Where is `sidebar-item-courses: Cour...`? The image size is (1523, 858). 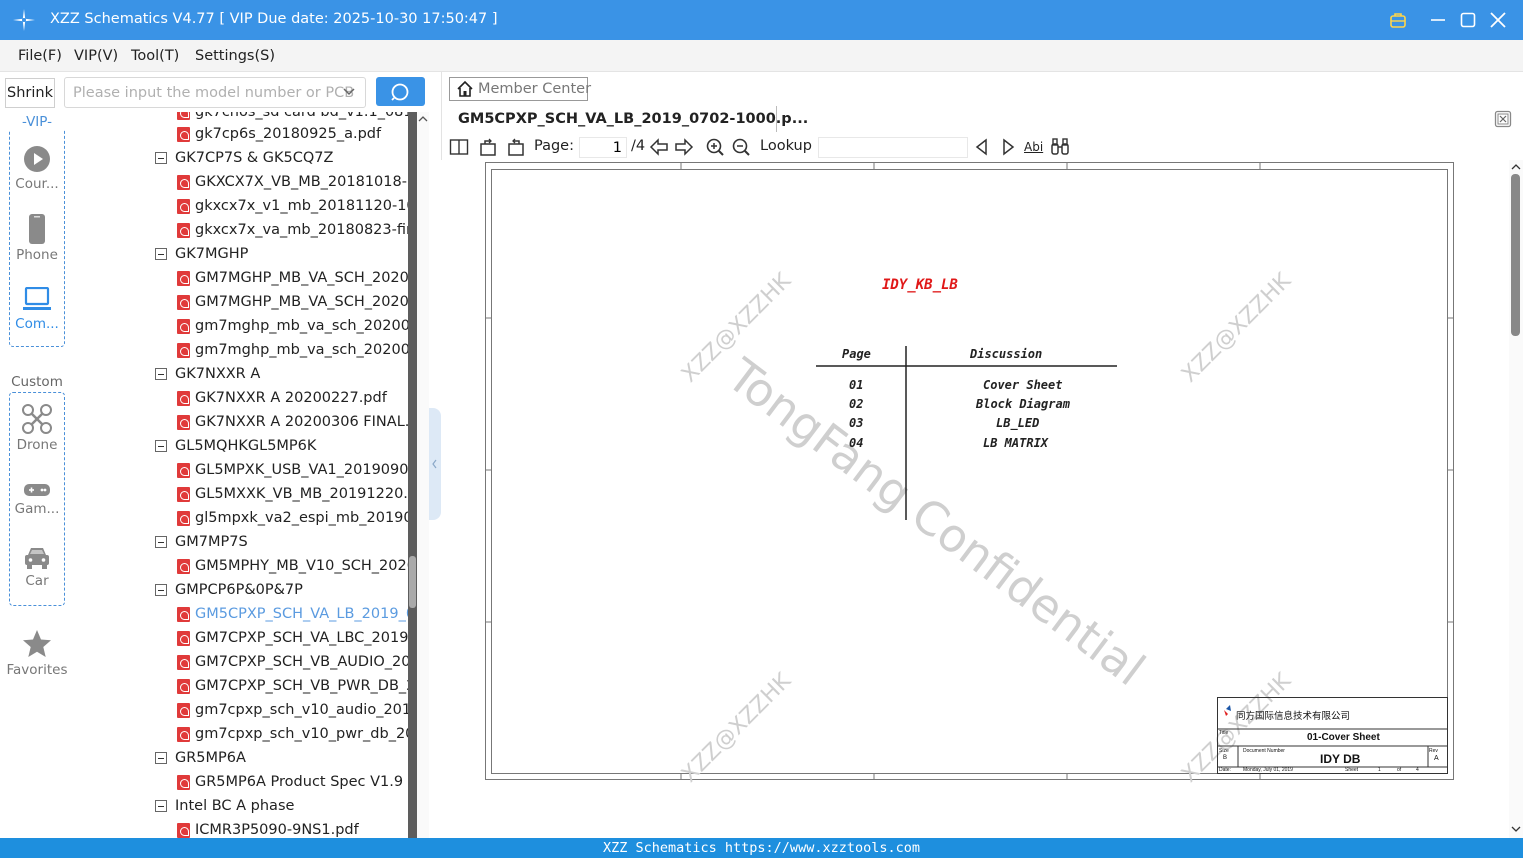 sidebar-item-courses: Cour... is located at coordinates (37, 168).